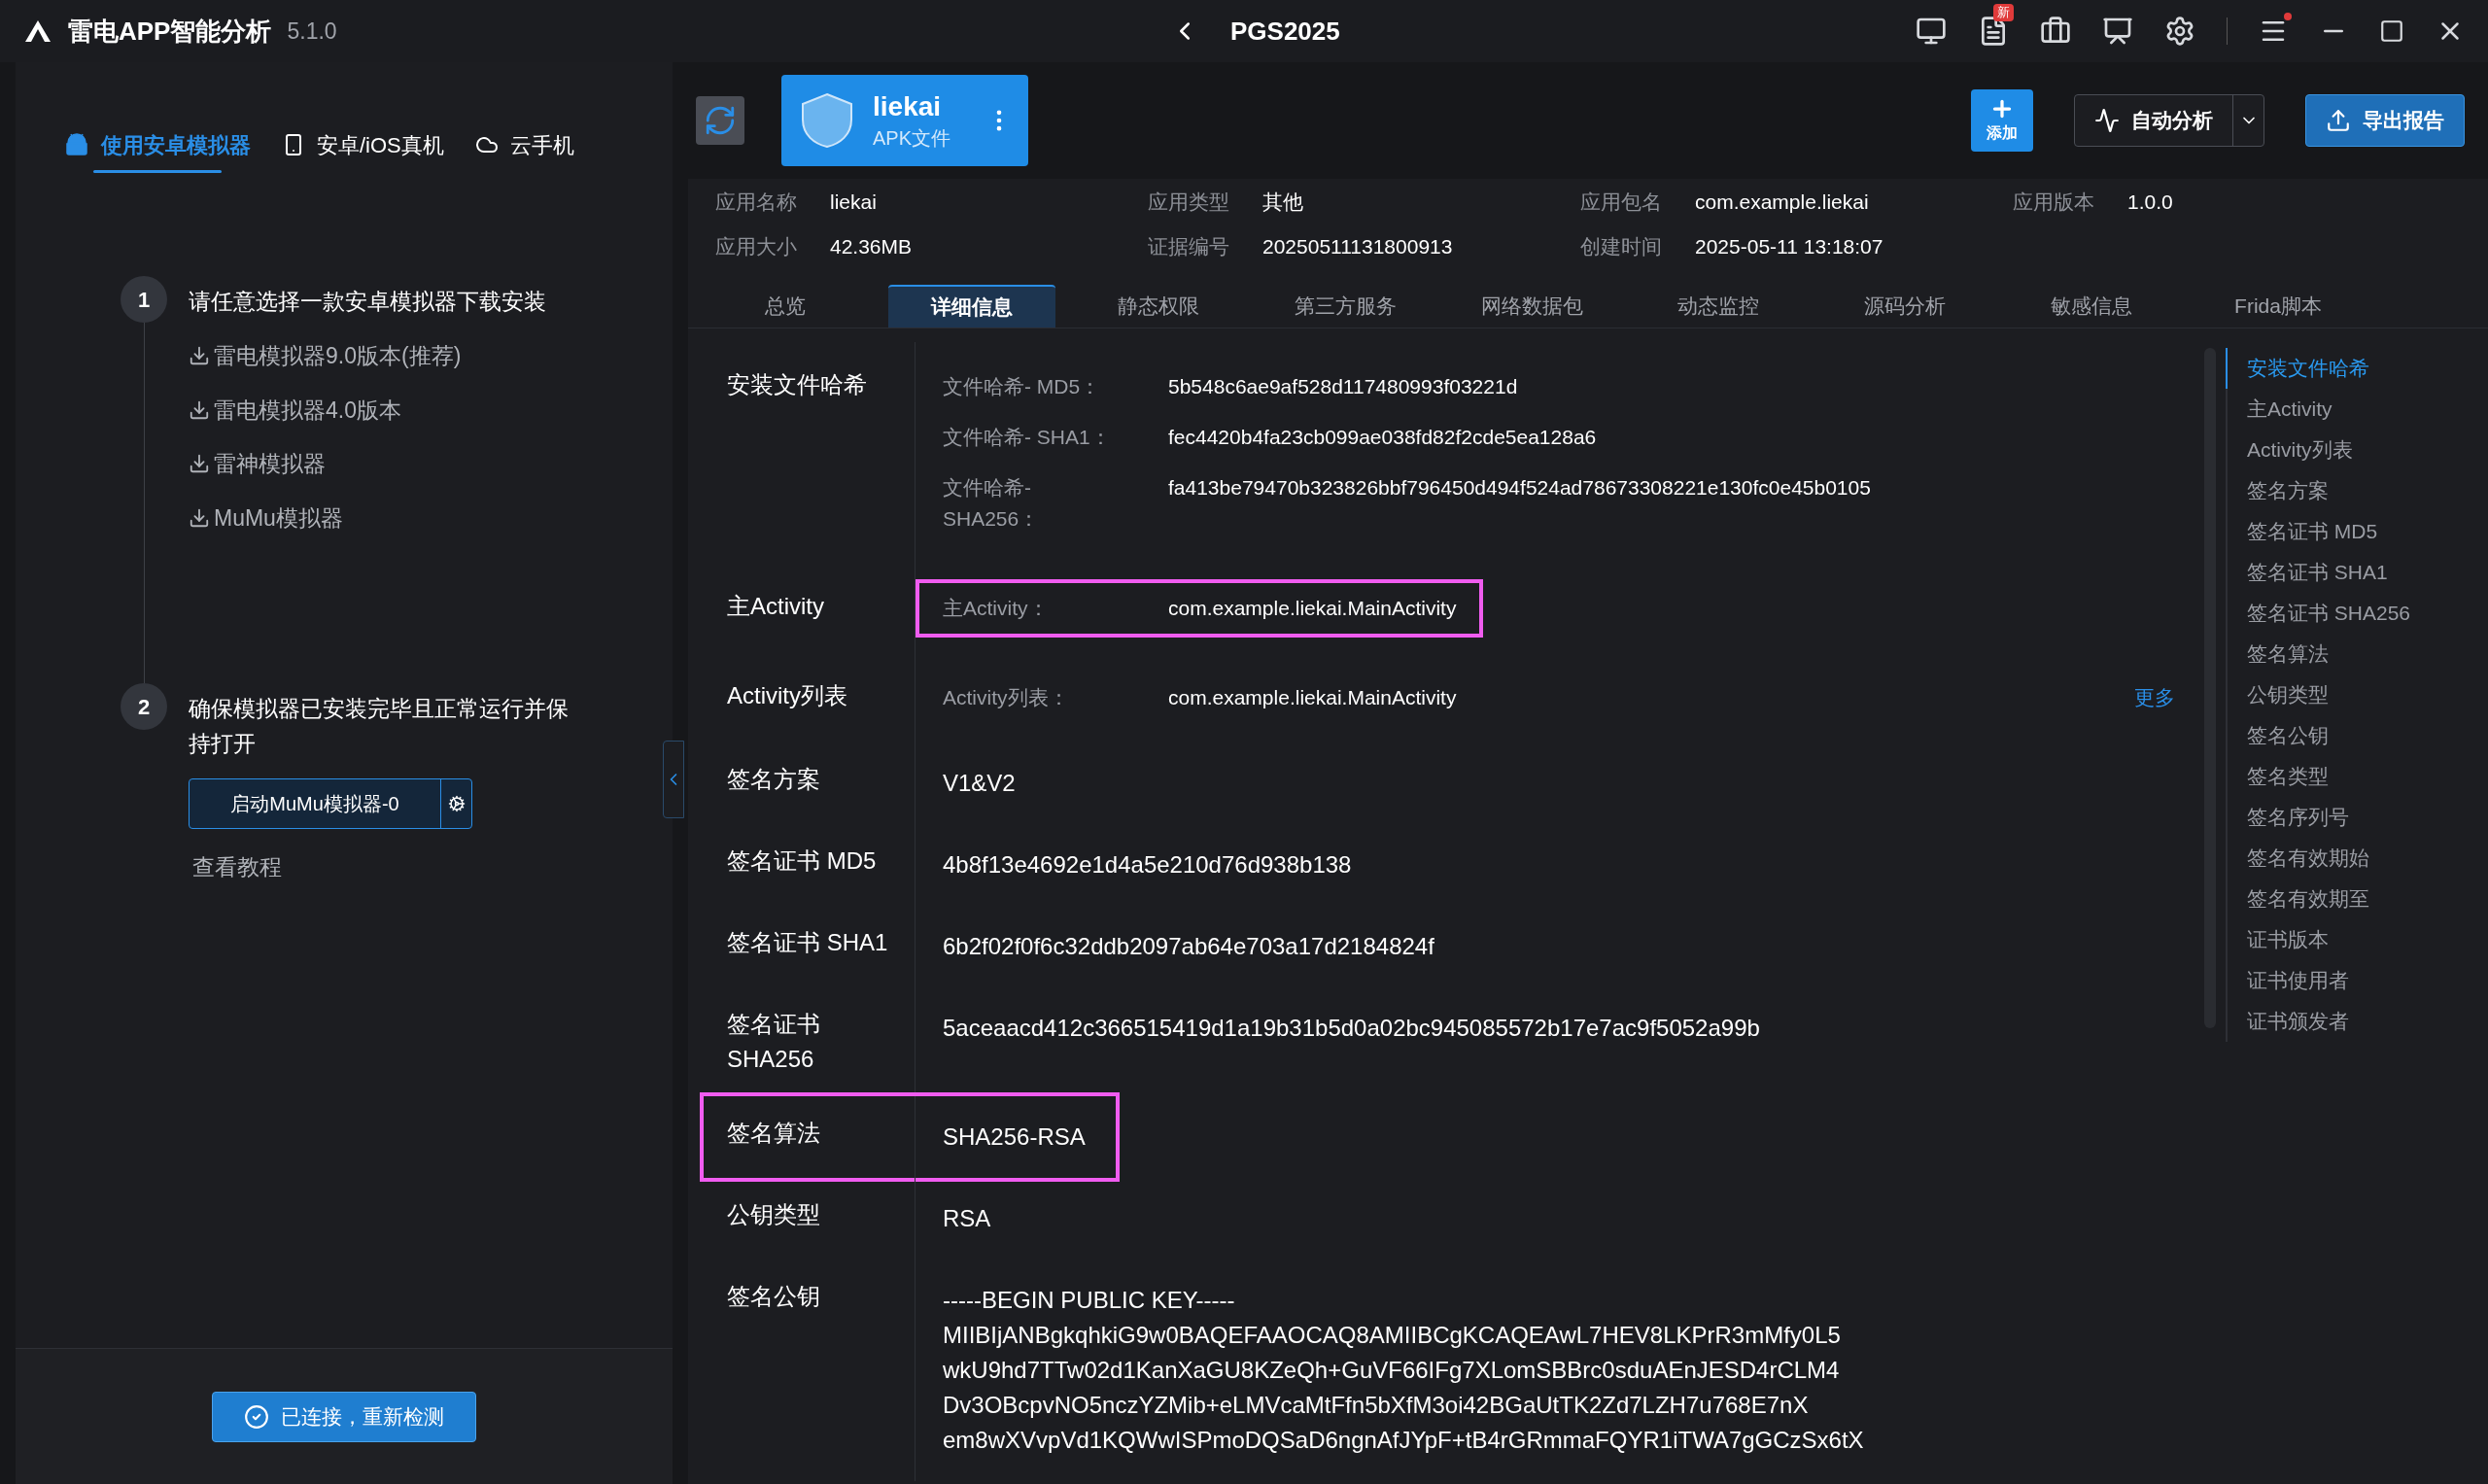 The width and height of the screenshot is (2488, 1484). I want to click on detail-tab: 源码分析, so click(1904, 306).